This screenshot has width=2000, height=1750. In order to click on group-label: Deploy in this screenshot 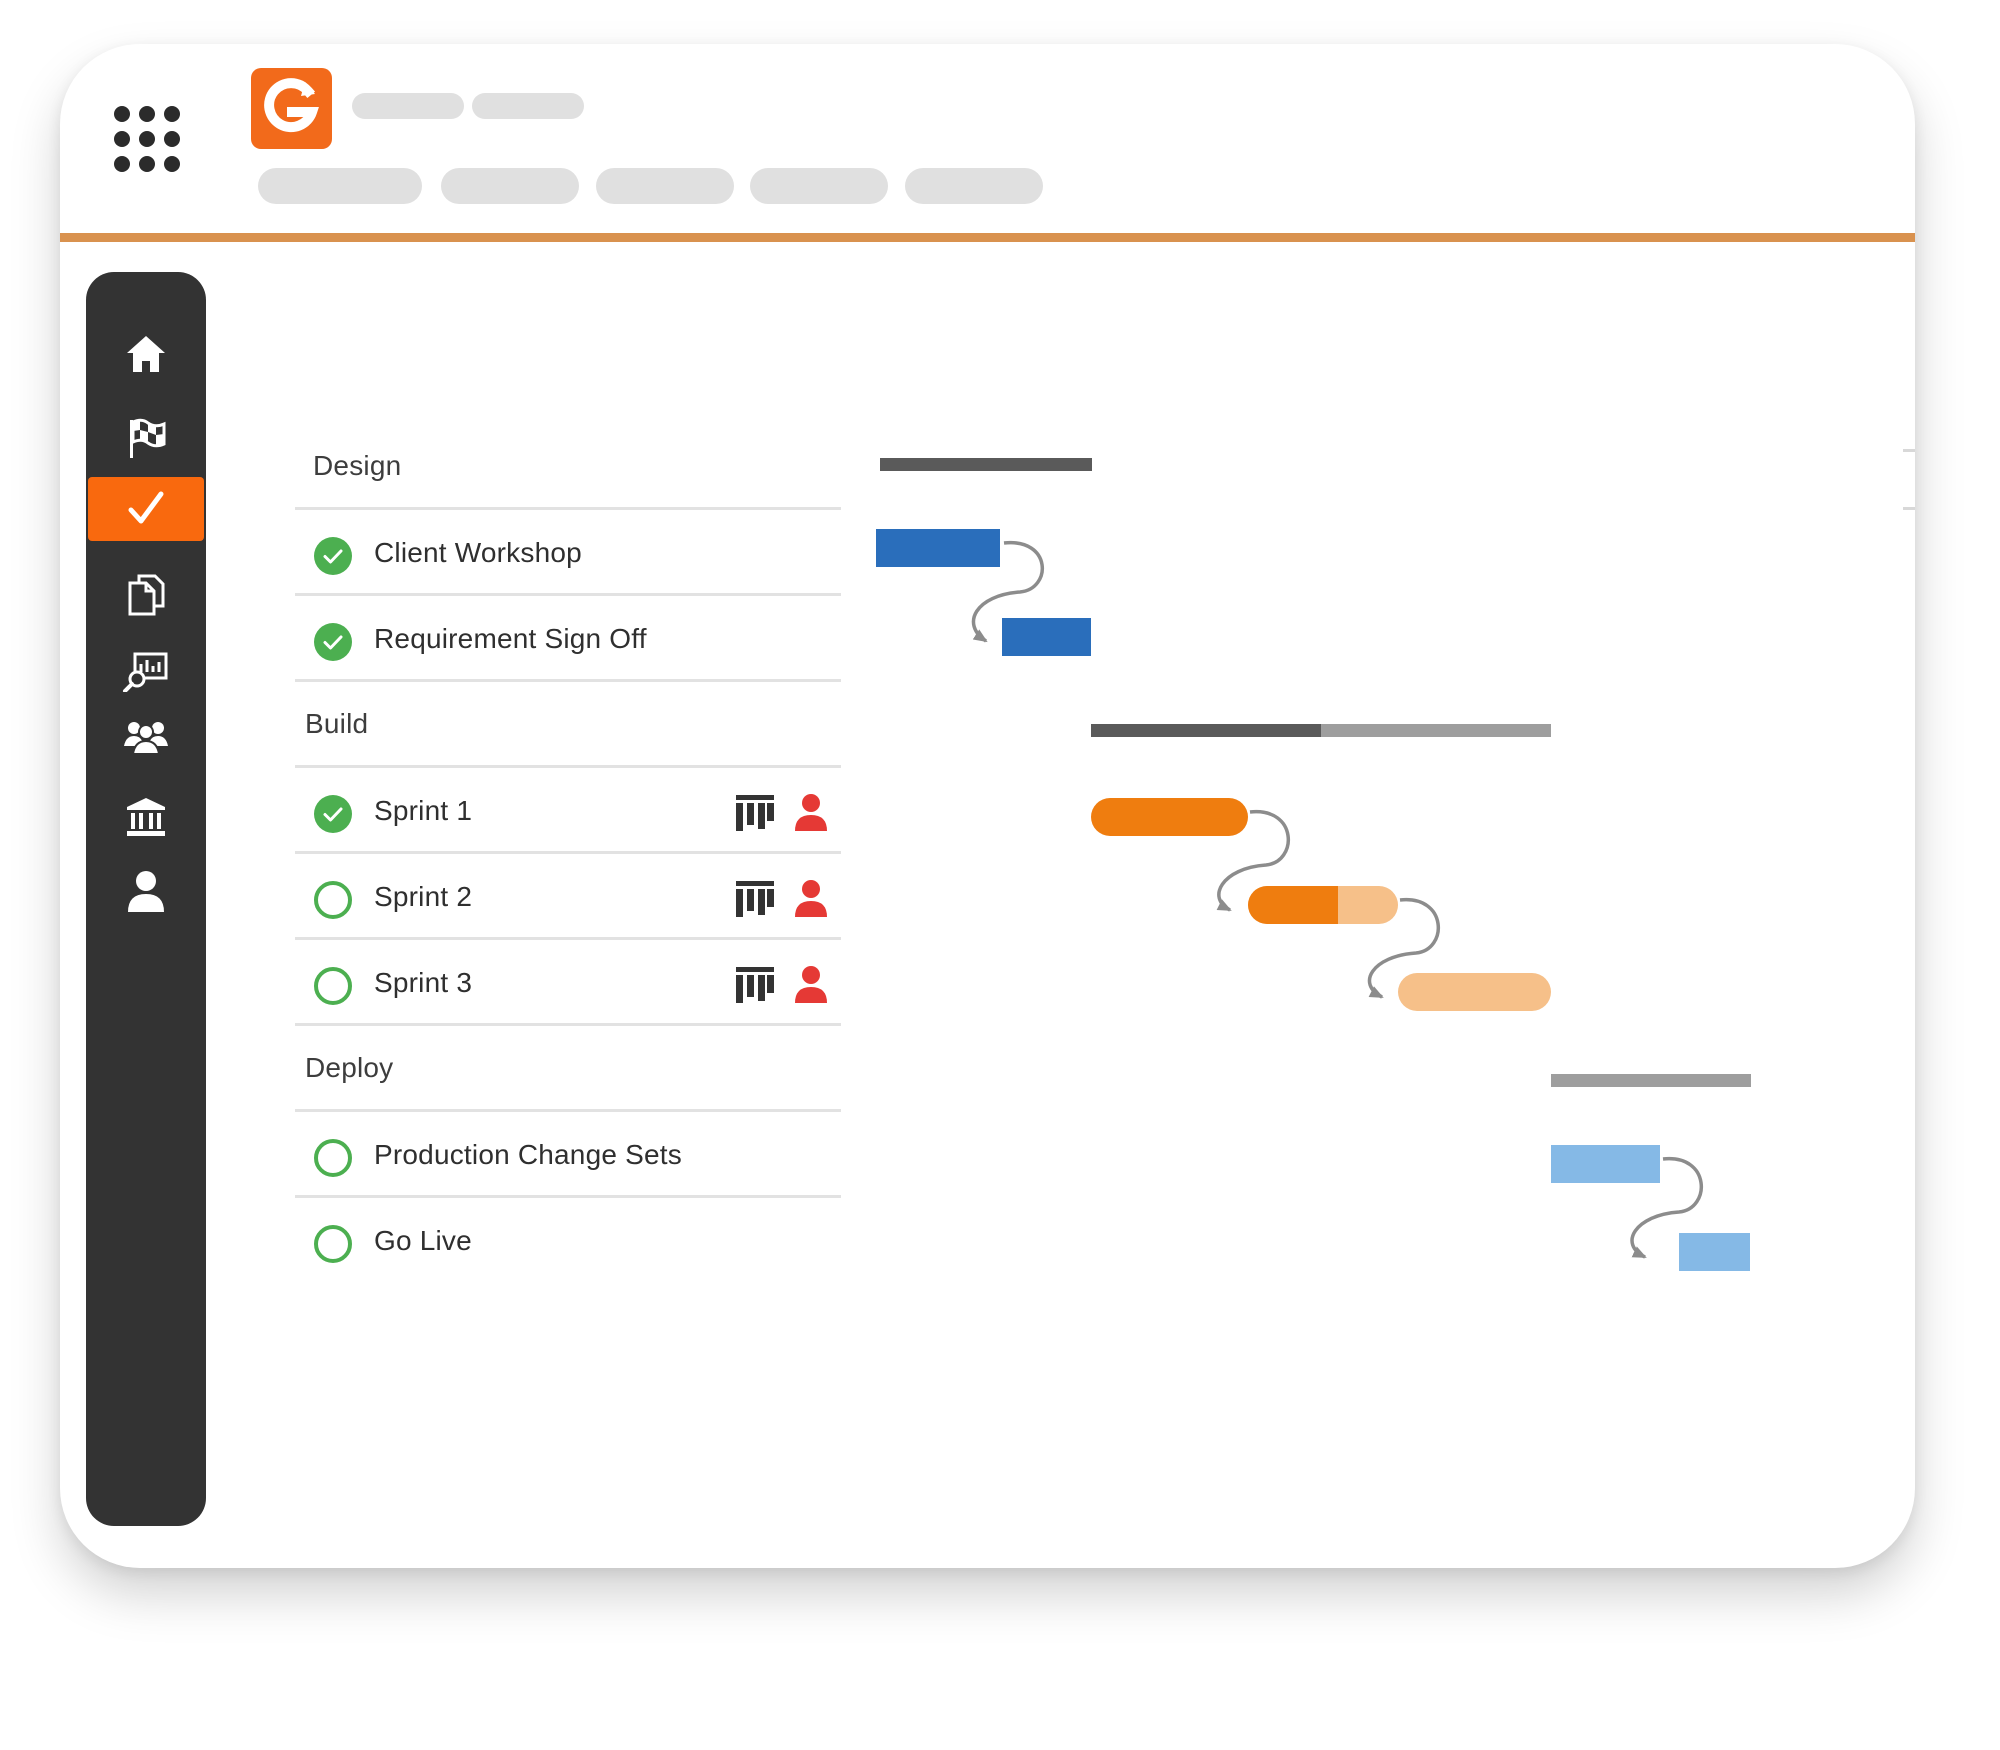, I will do `click(349, 1067)`.